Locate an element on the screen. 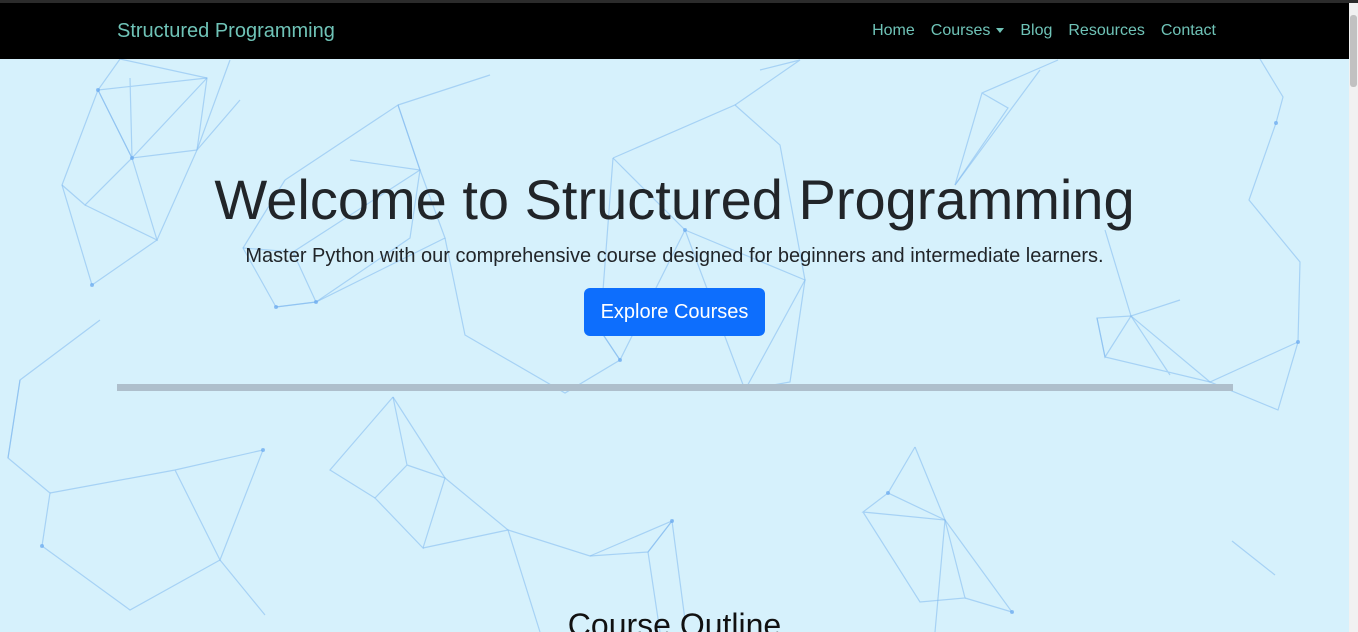 This screenshot has width=1358, height=632. section-divider is located at coordinates (675, 387).